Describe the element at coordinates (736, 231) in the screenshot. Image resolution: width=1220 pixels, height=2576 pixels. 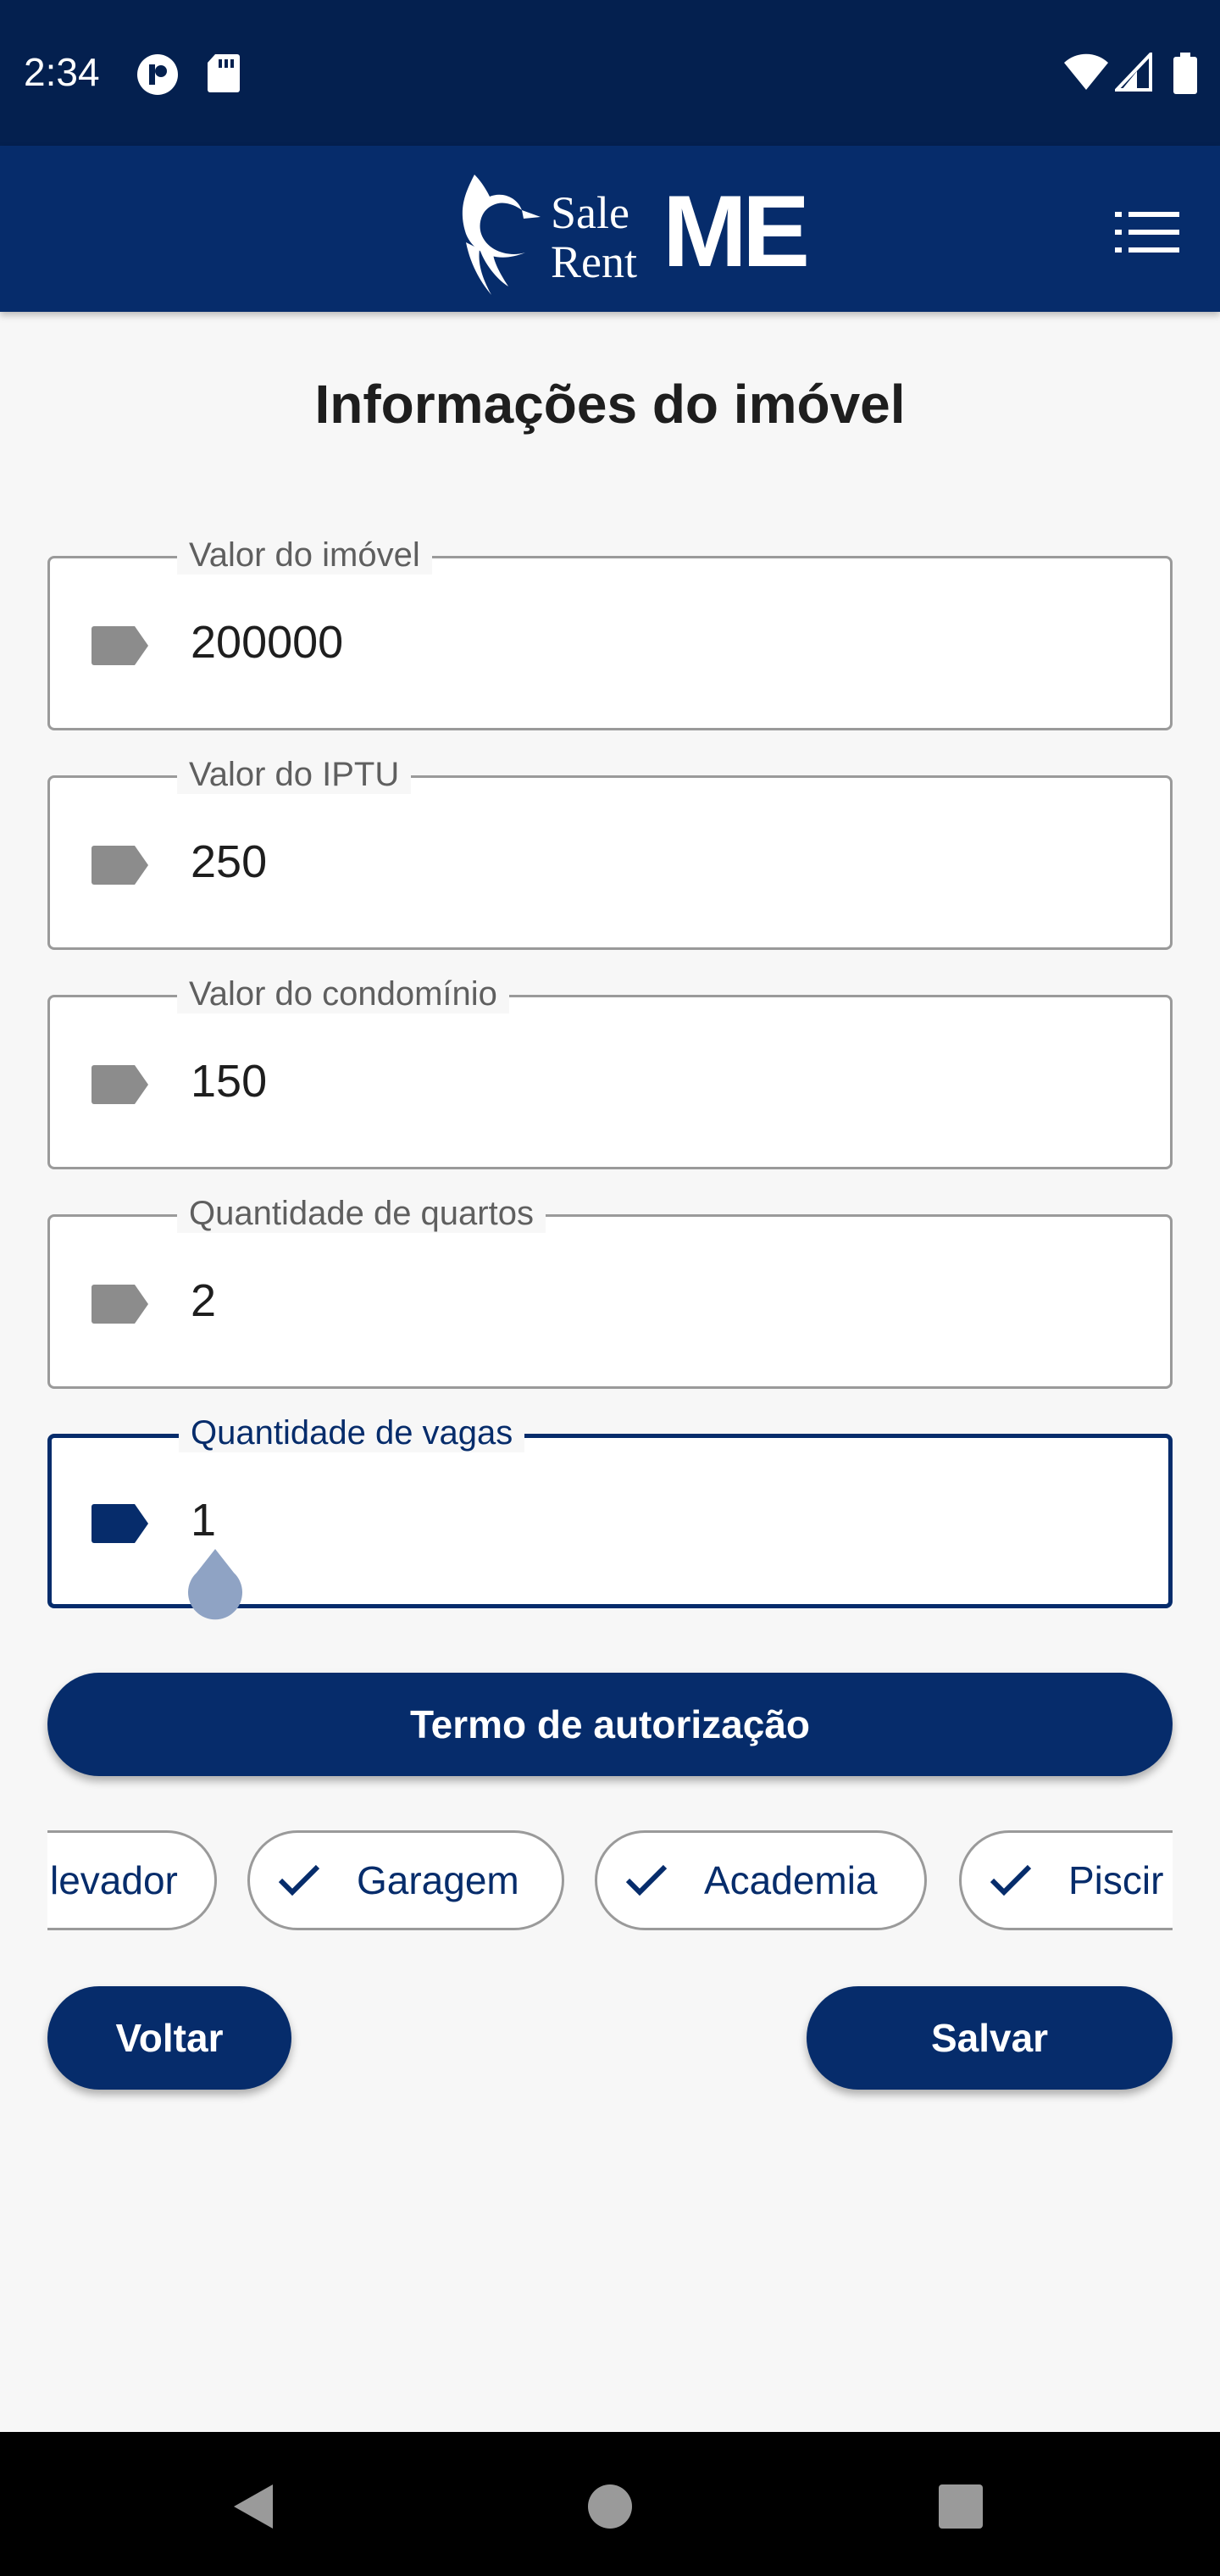
I see `logo-word-me: ME` at that location.